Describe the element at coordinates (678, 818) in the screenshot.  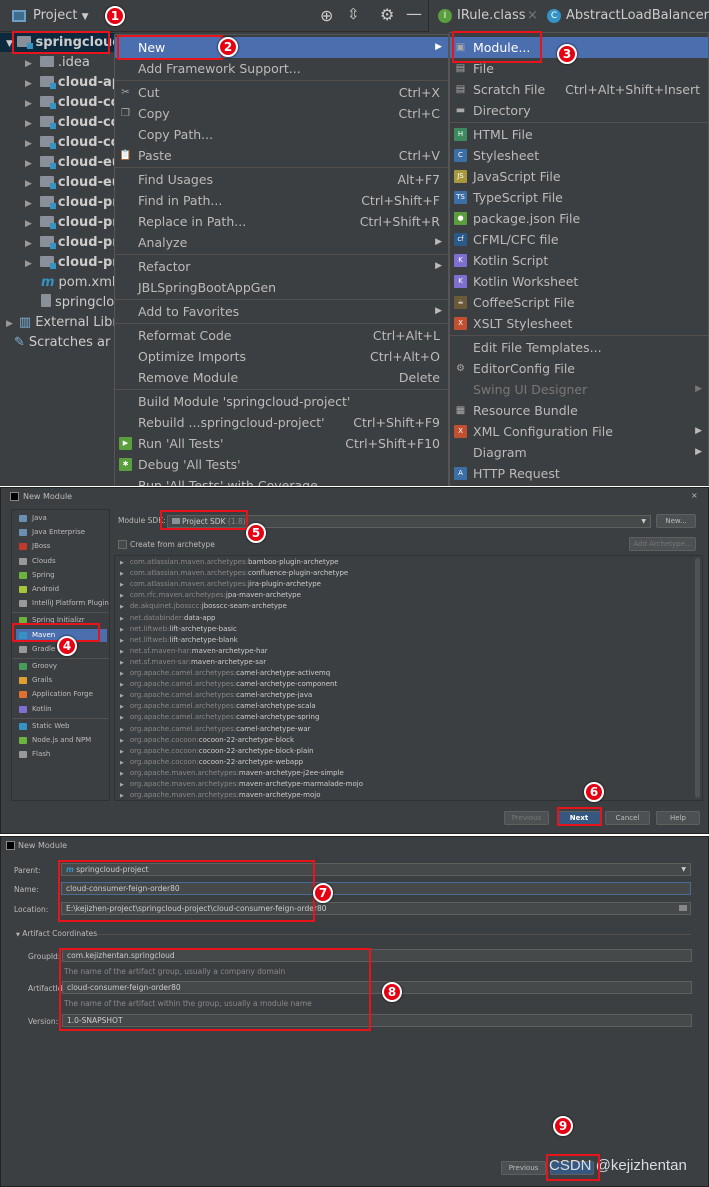
I see `help-button: Help` at that location.